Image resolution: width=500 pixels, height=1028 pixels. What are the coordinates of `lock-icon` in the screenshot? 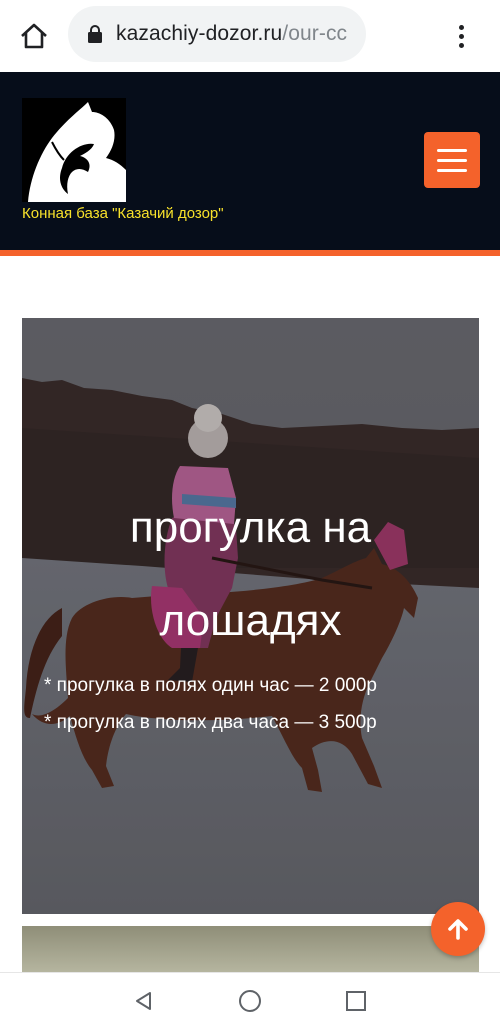 It's located at (95, 34).